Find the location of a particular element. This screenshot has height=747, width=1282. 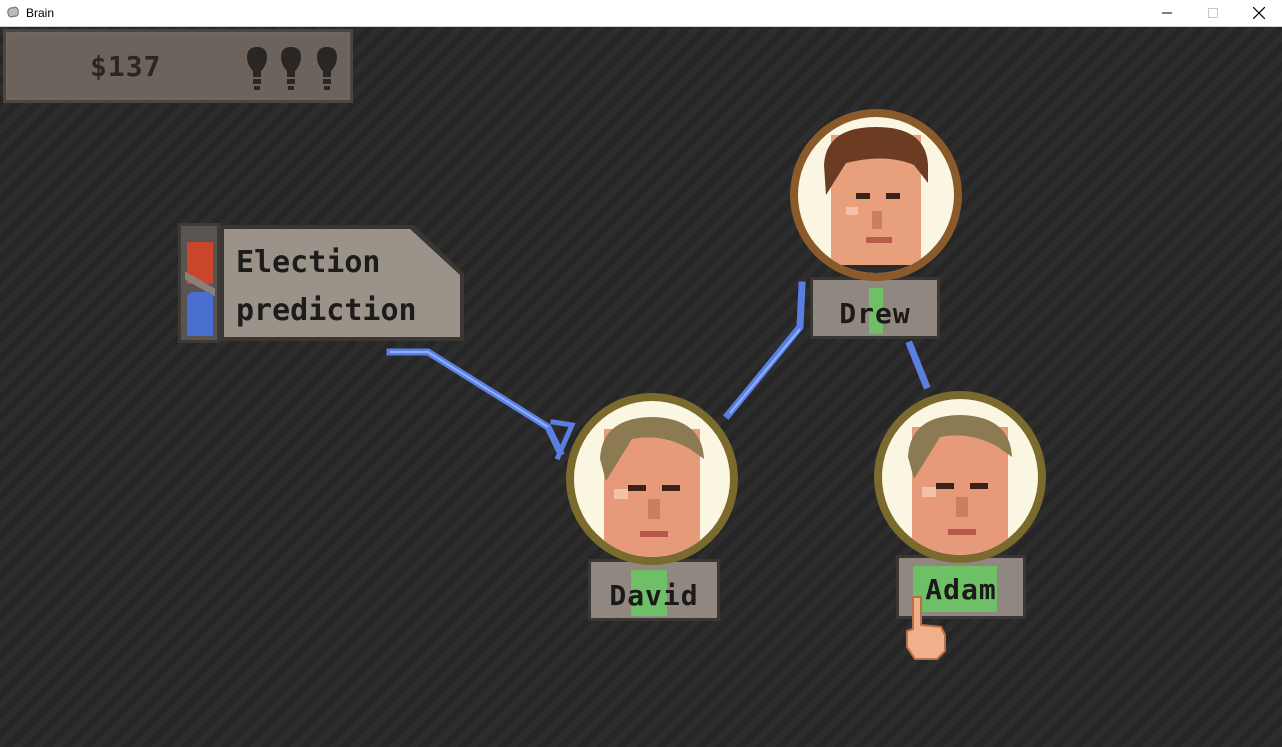

minimize-button is located at coordinates (1167, 13).